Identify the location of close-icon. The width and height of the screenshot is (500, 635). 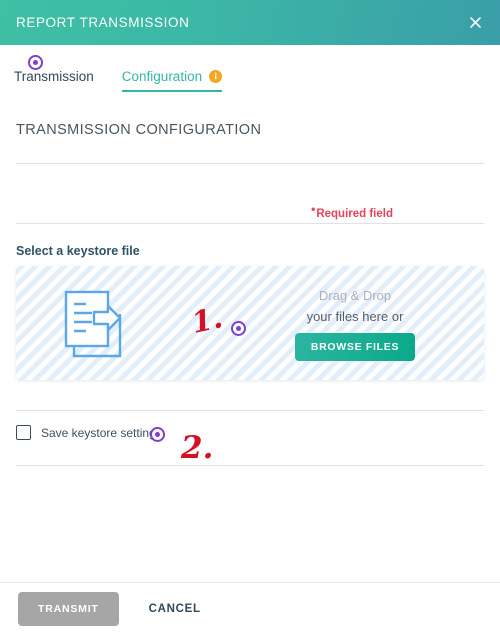
(475, 23).